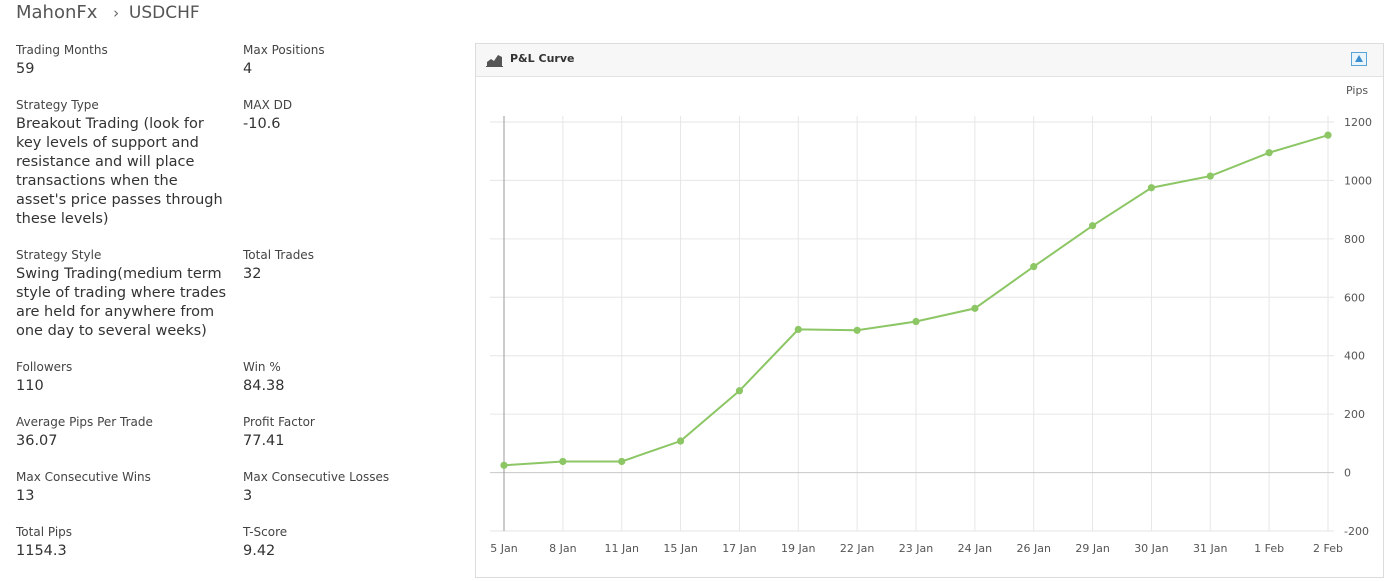  I want to click on stat-value: 13, so click(25, 496).